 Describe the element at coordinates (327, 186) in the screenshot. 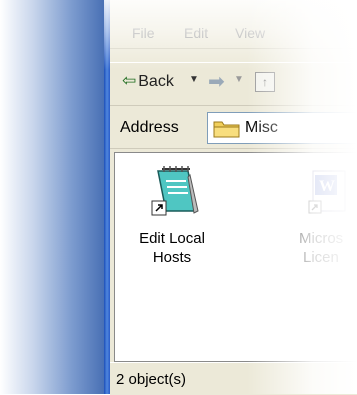

I see `svg-text: W` at that location.